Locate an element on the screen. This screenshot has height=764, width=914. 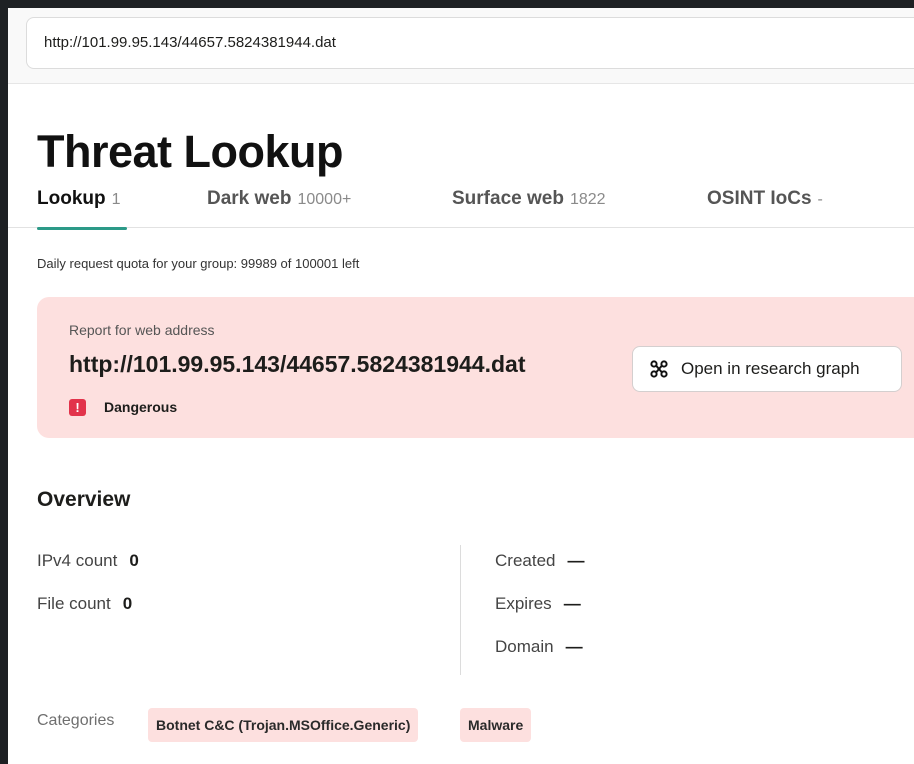
tab-count: 1822 is located at coordinates (587, 199).